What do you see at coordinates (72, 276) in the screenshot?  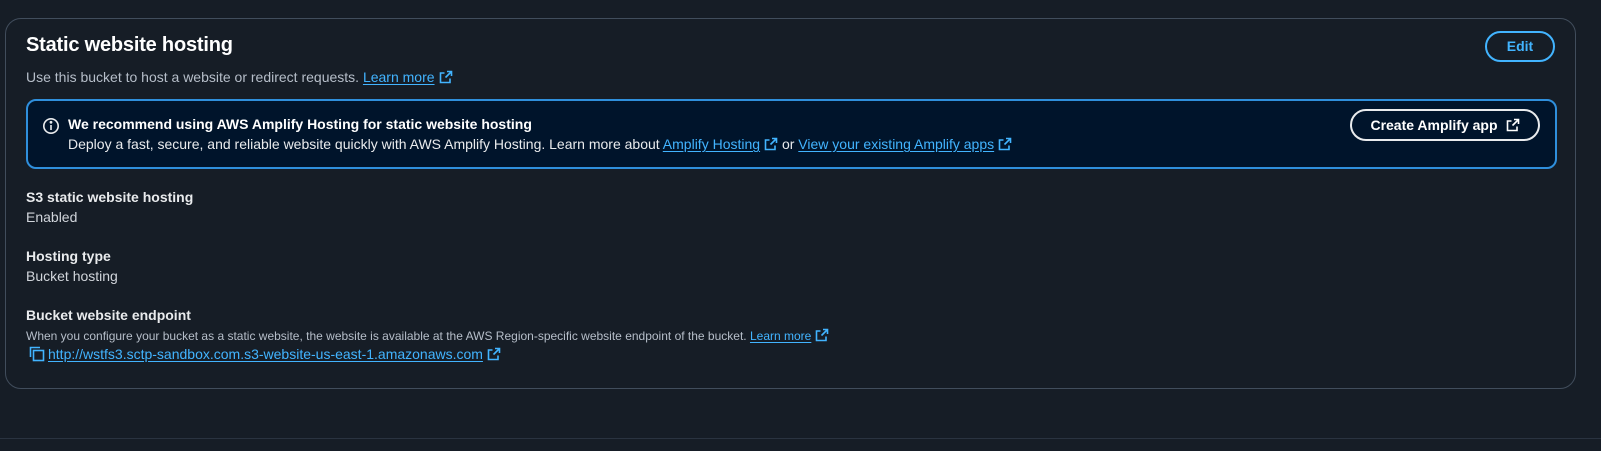 I see `hosting-type-value: Bucket hosting` at bounding box center [72, 276].